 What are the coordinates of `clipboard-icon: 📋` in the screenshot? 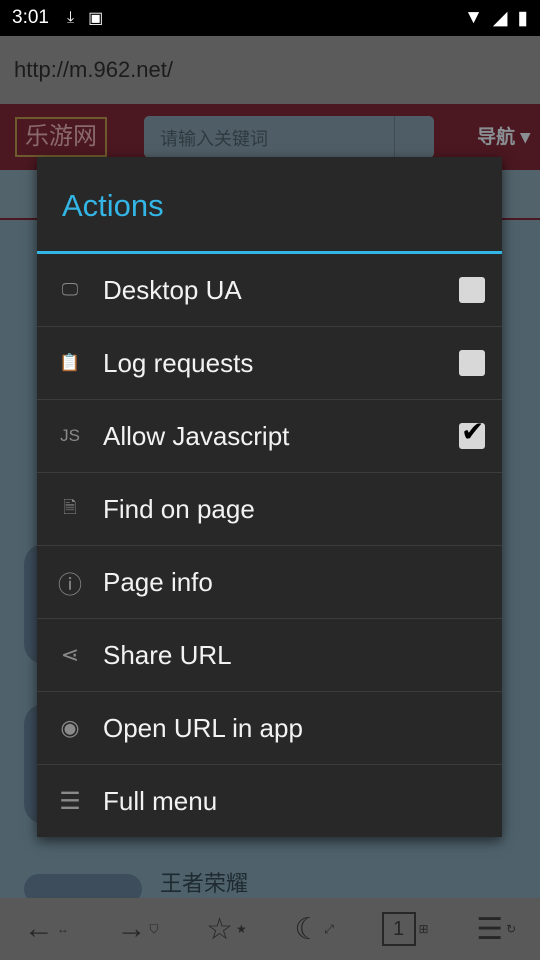 It's located at (70, 362).